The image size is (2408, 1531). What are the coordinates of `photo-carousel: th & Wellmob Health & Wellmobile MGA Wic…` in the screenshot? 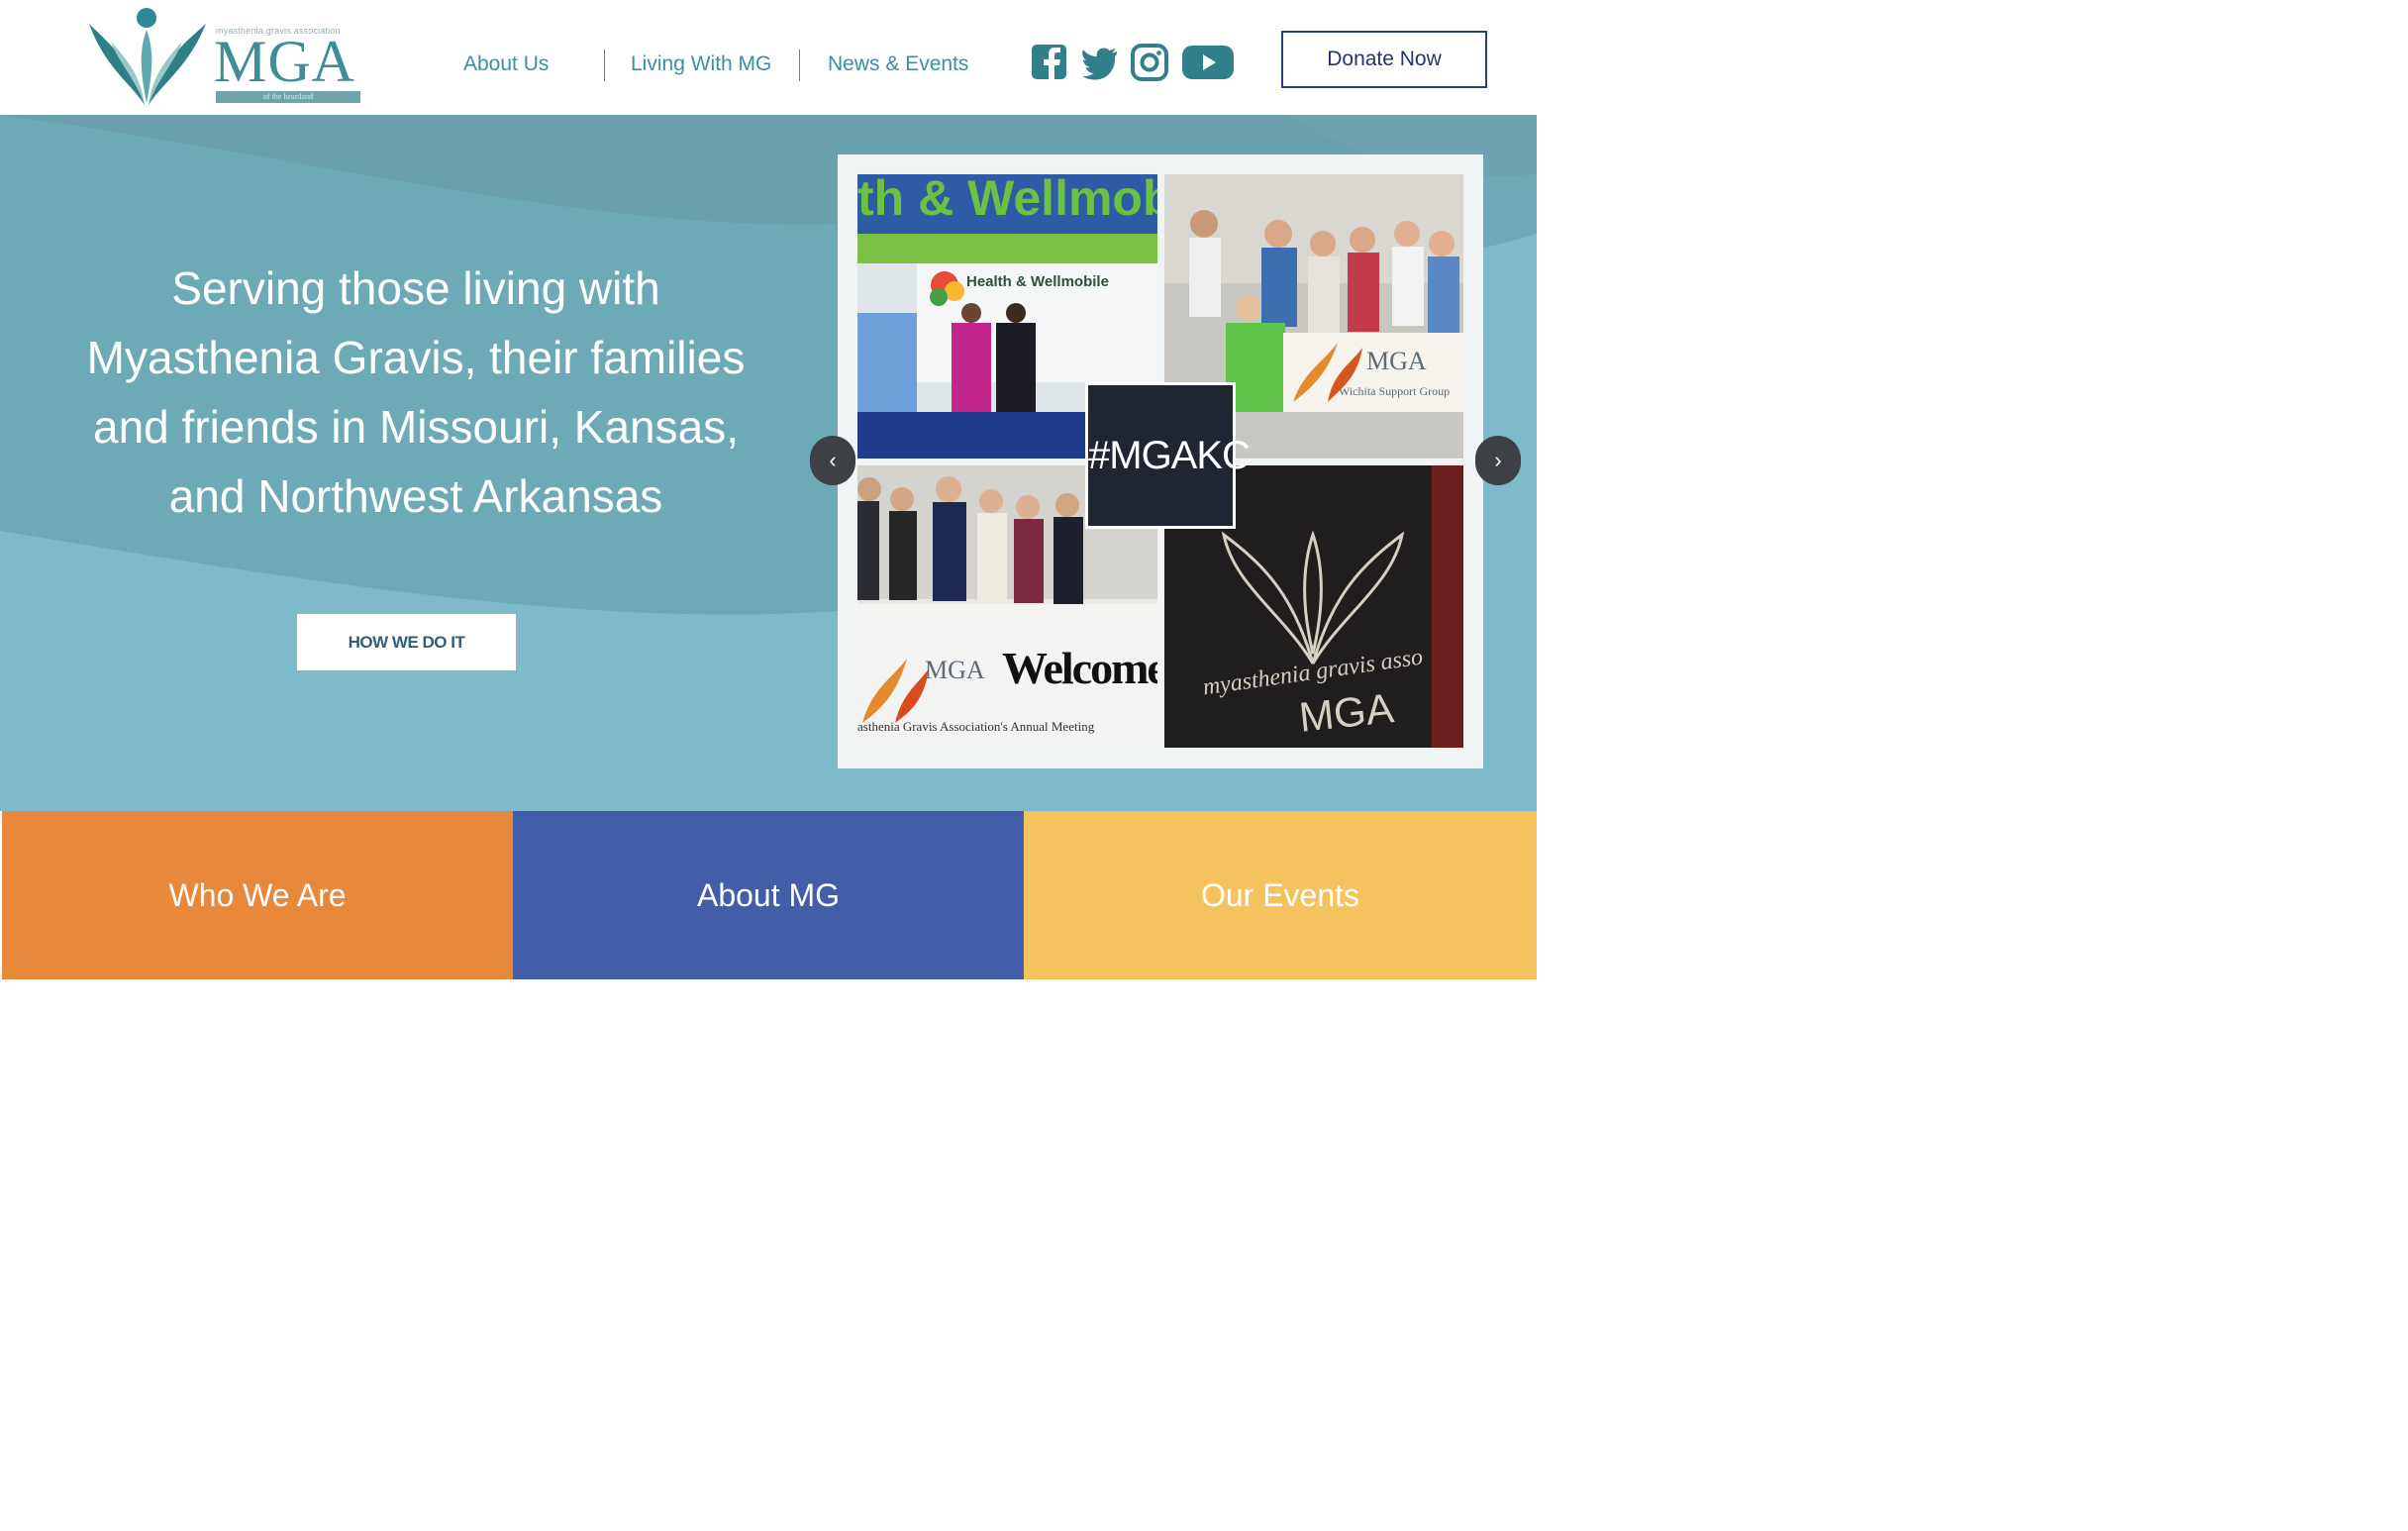 It's located at (1160, 461).